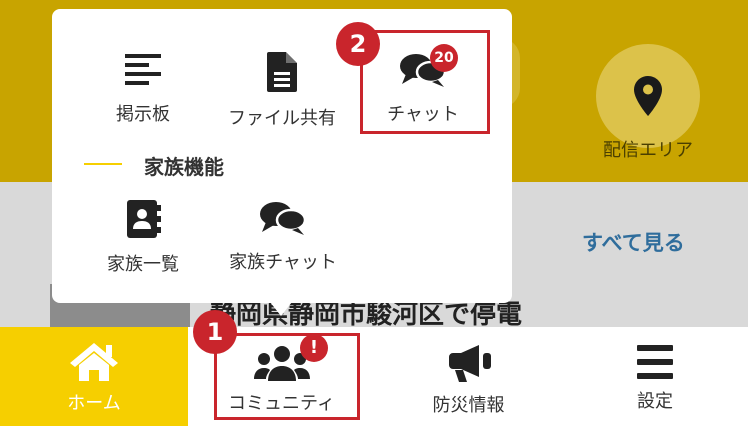  What do you see at coordinates (94, 362) in the screenshot?
I see `home-icon` at bounding box center [94, 362].